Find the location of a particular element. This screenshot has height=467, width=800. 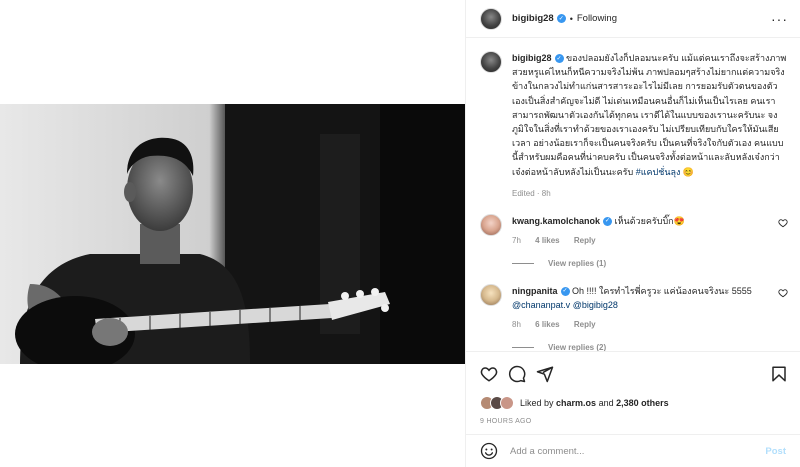

heart-icon is located at coordinates (489, 374).